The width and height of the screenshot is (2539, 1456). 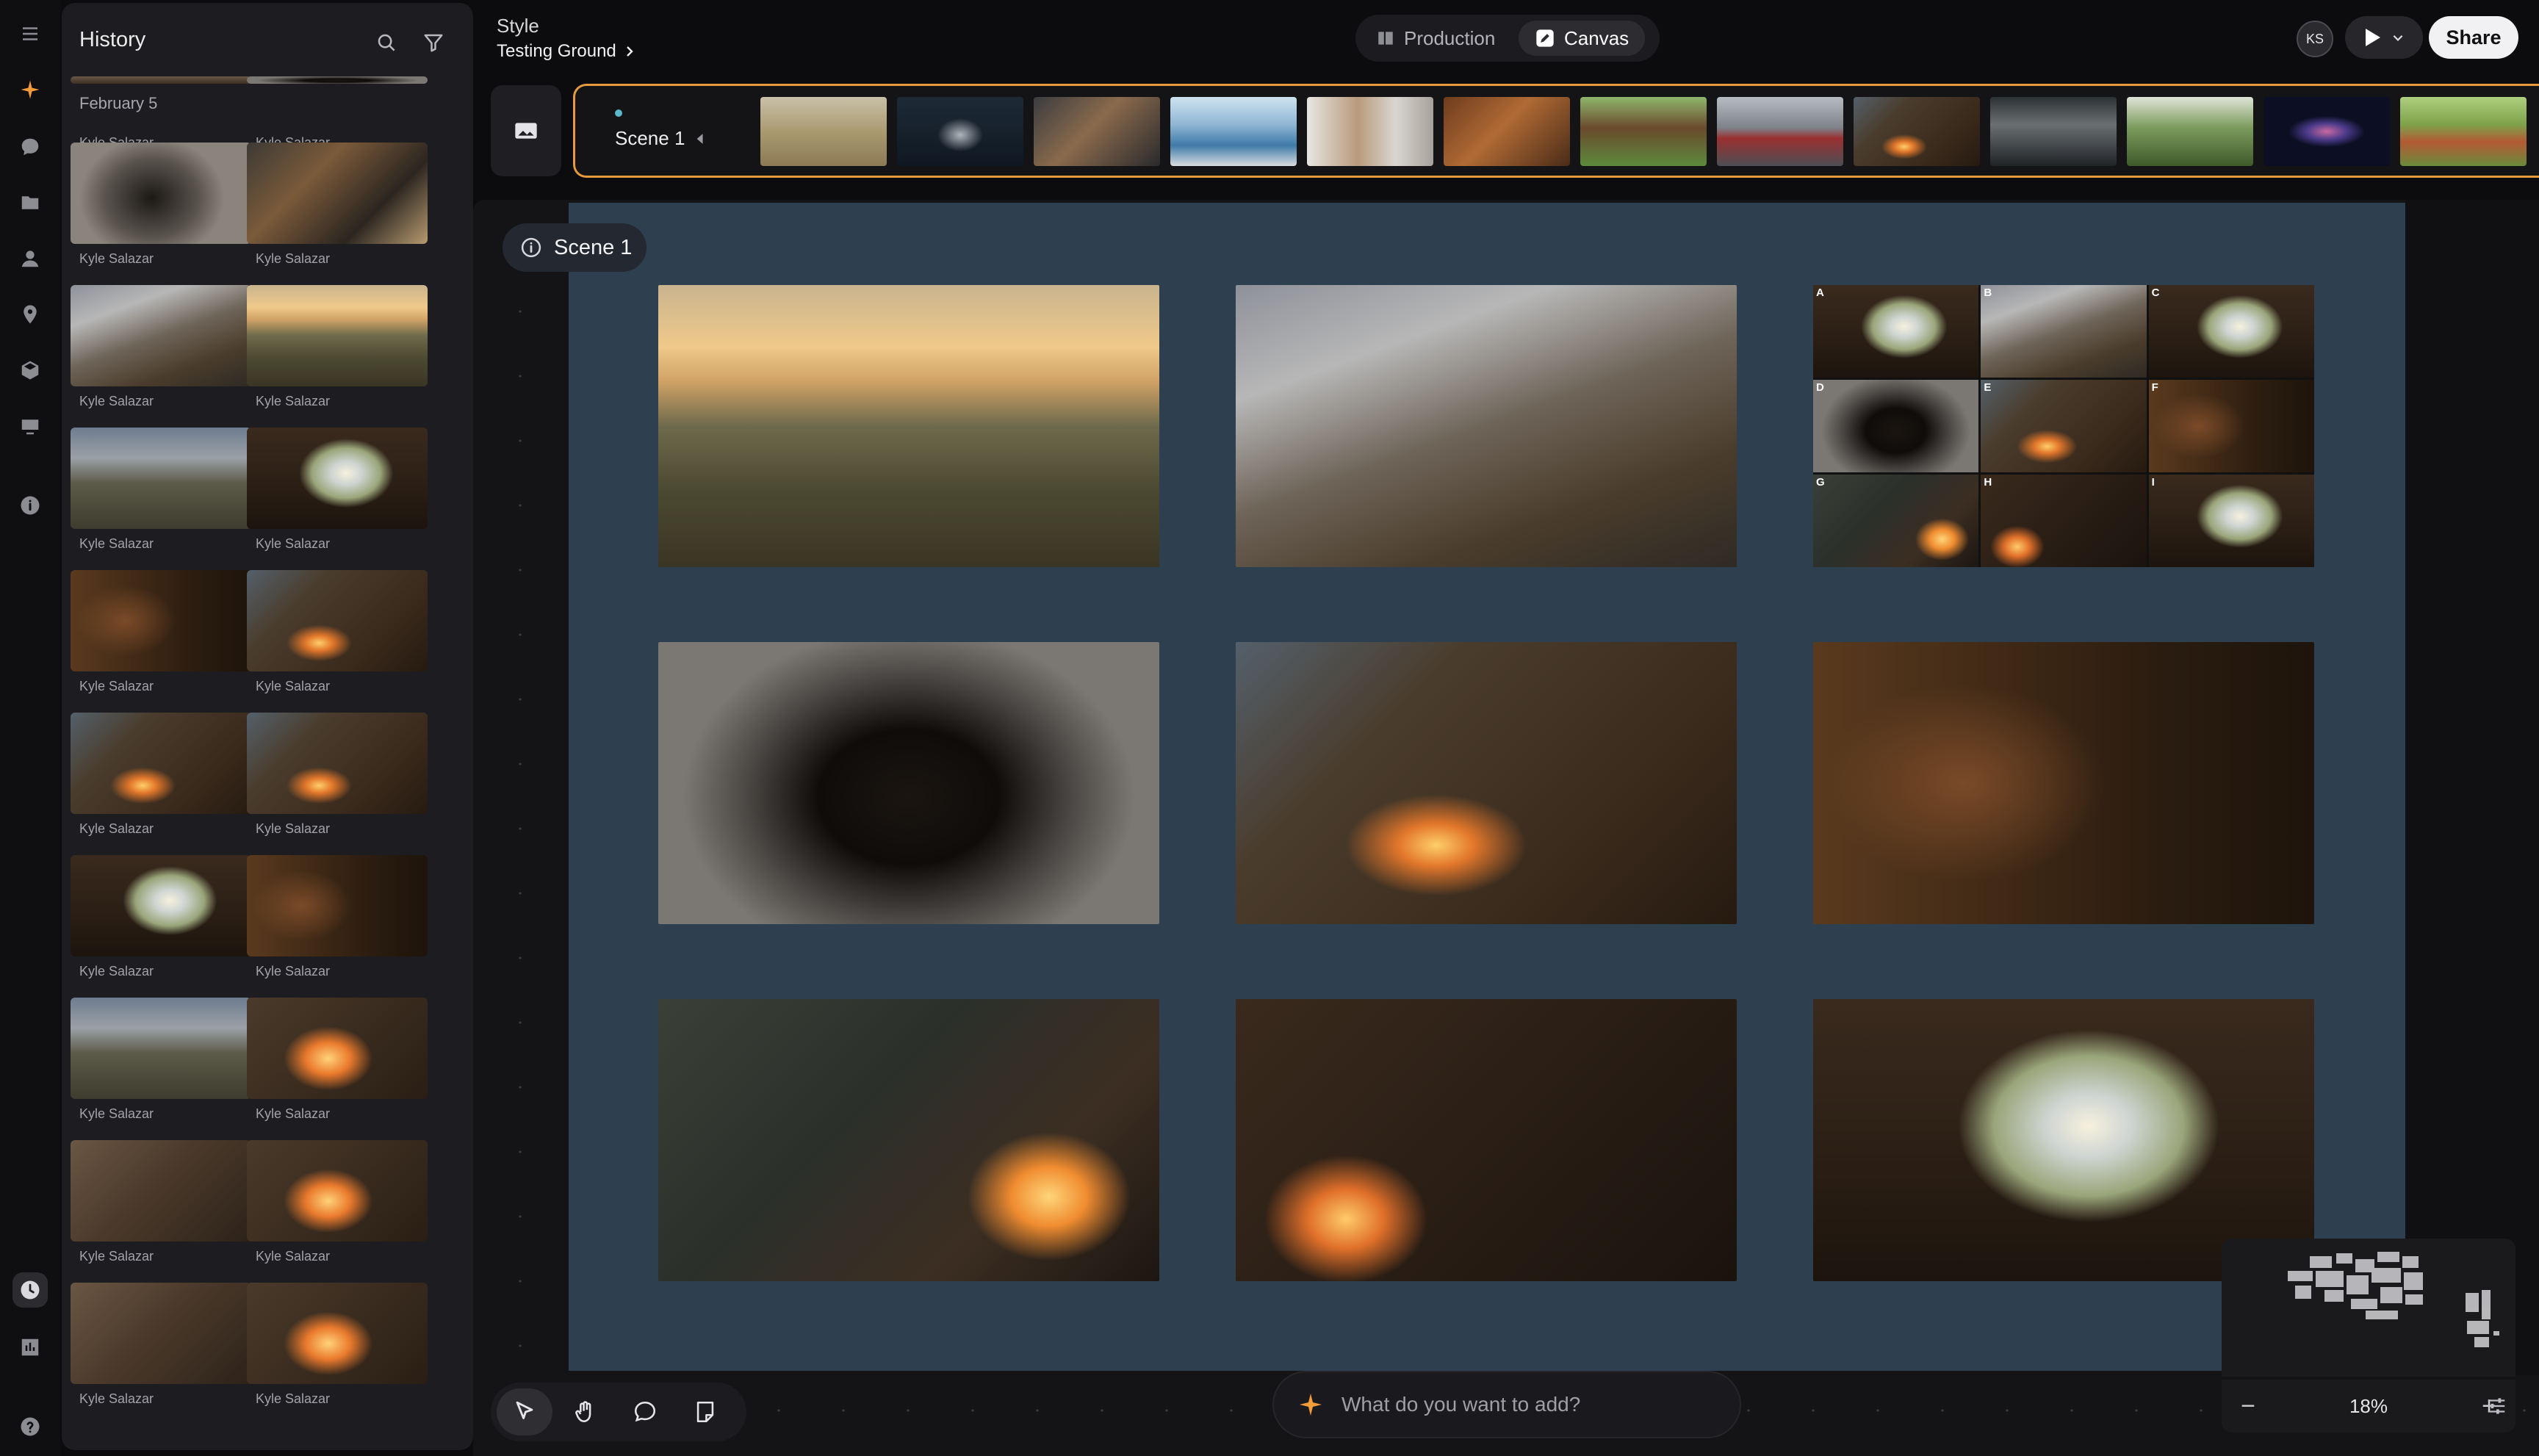 I want to click on grid-cell: I, so click(x=2231, y=521).